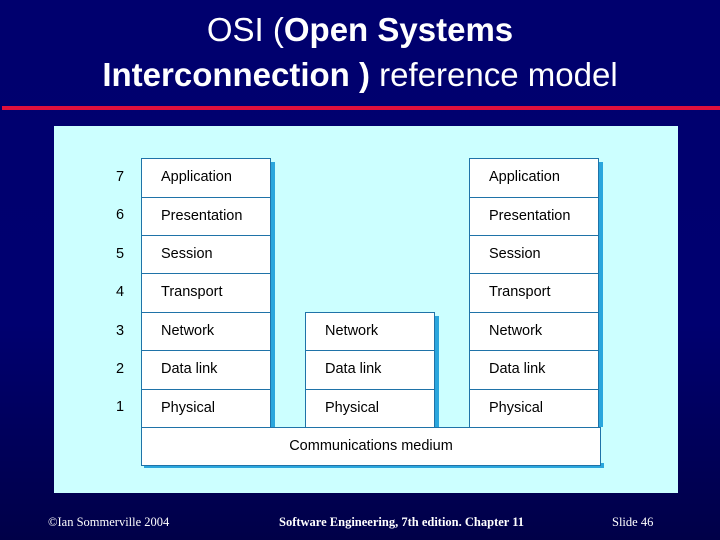 This screenshot has width=720, height=540. Describe the element at coordinates (398, 29) in the screenshot. I see `title-bold-text: Open Systems` at that location.